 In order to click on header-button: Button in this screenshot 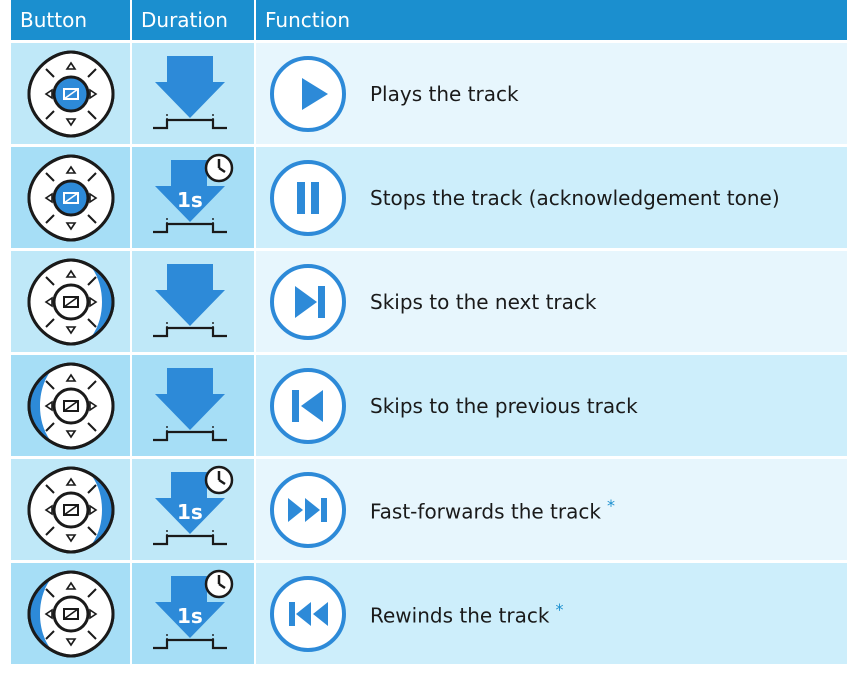, I will do `click(71, 20)`.